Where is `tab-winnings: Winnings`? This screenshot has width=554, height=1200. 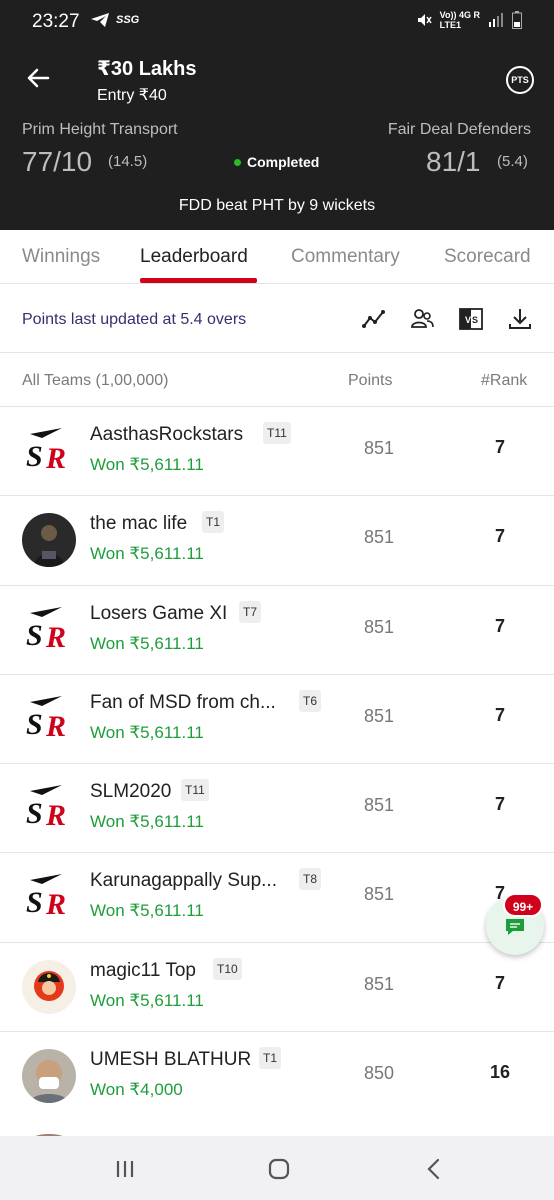
tab-winnings: Winnings is located at coordinates (61, 257).